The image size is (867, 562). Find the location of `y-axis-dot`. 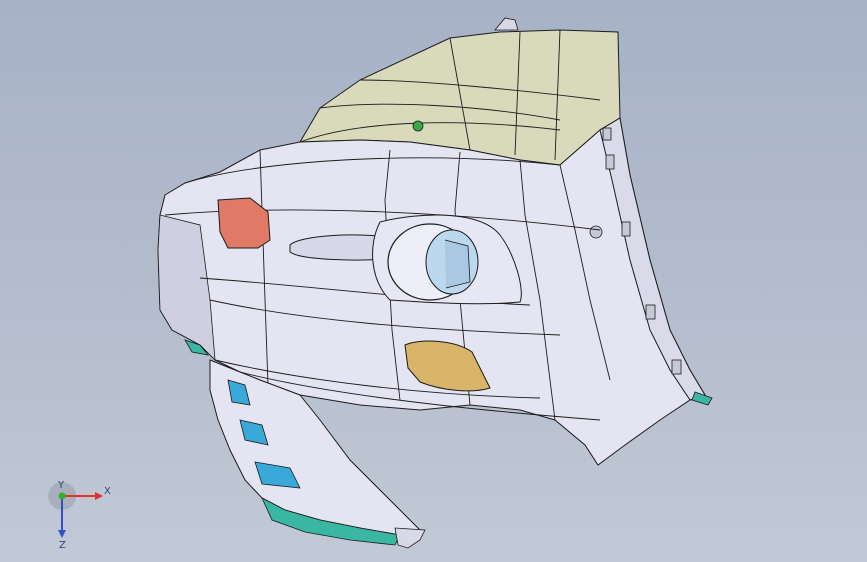

y-axis-dot is located at coordinates (62, 496).